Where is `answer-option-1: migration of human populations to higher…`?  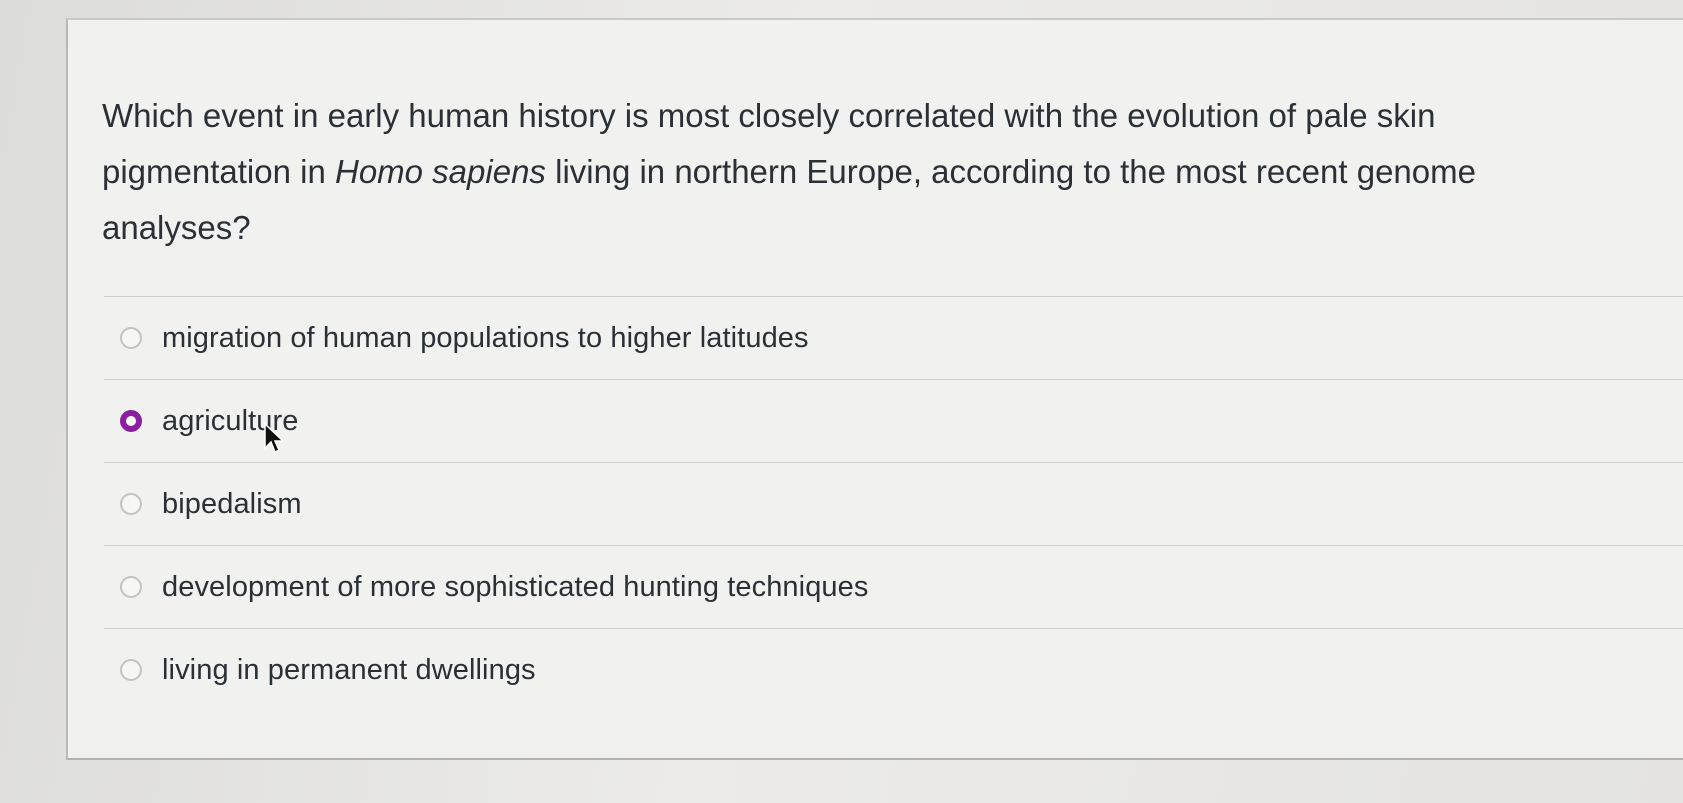 answer-option-1: migration of human populations to higher… is located at coordinates (893, 337).